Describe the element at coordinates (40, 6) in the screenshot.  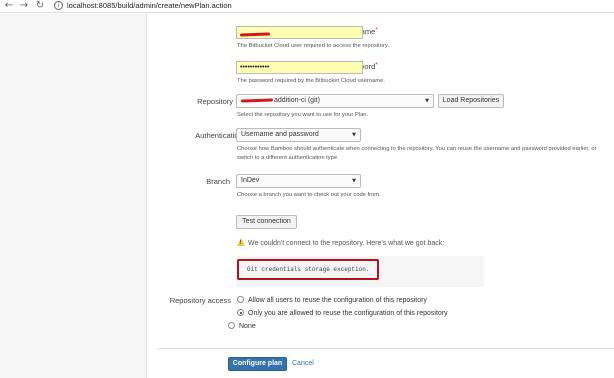
I see `reload-icon: ↻` at that location.